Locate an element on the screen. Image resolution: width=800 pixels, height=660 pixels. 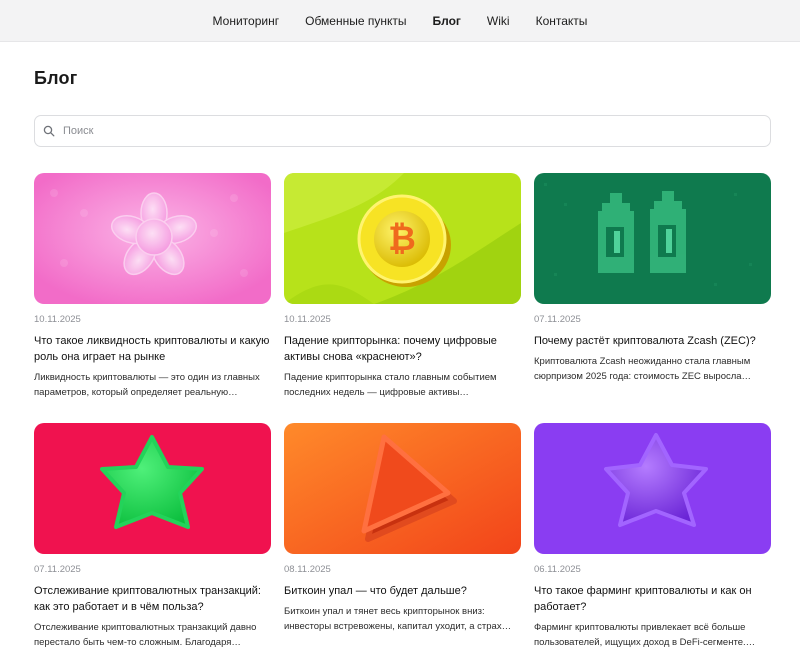
search-icon is located at coordinates (49, 131).